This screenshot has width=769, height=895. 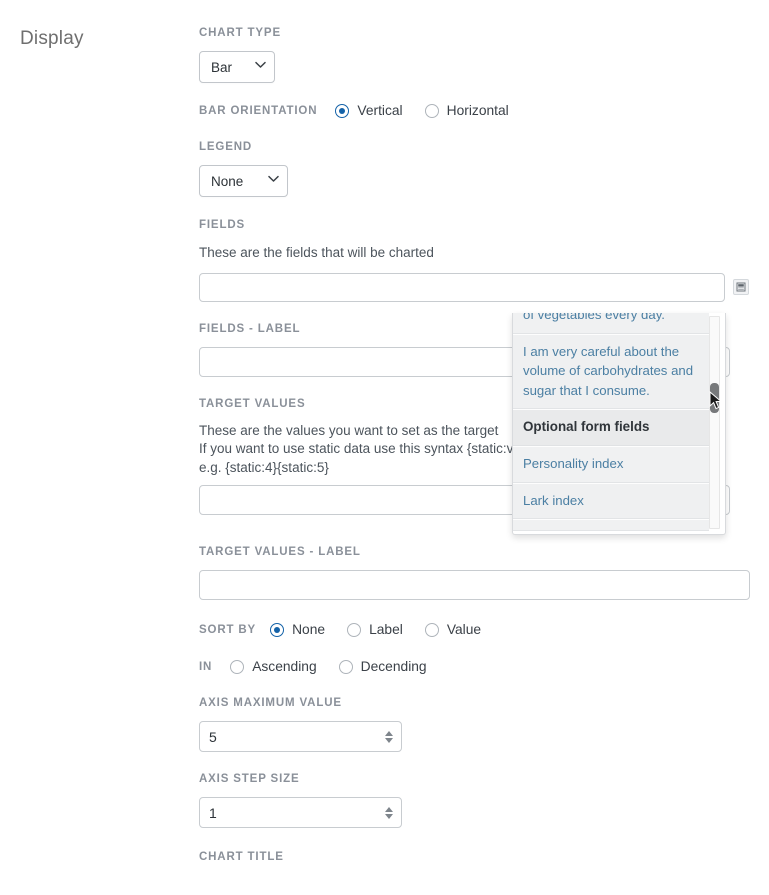 I want to click on legend-select: None, so click(x=243, y=181).